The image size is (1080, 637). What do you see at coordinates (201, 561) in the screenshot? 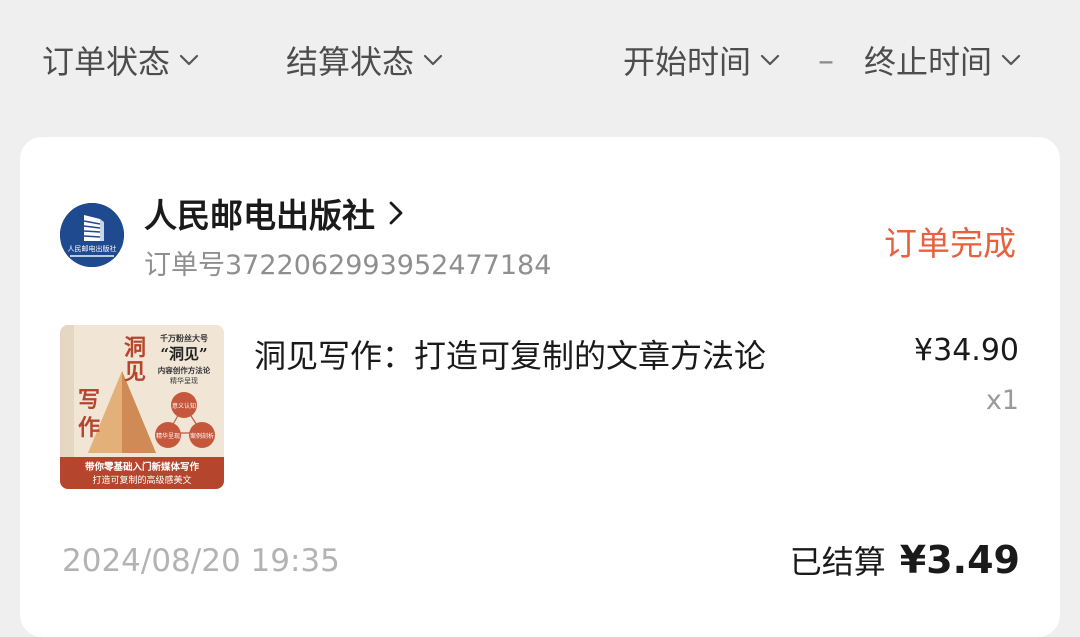
I see `order-time: 2024/08/20 19:35` at bounding box center [201, 561].